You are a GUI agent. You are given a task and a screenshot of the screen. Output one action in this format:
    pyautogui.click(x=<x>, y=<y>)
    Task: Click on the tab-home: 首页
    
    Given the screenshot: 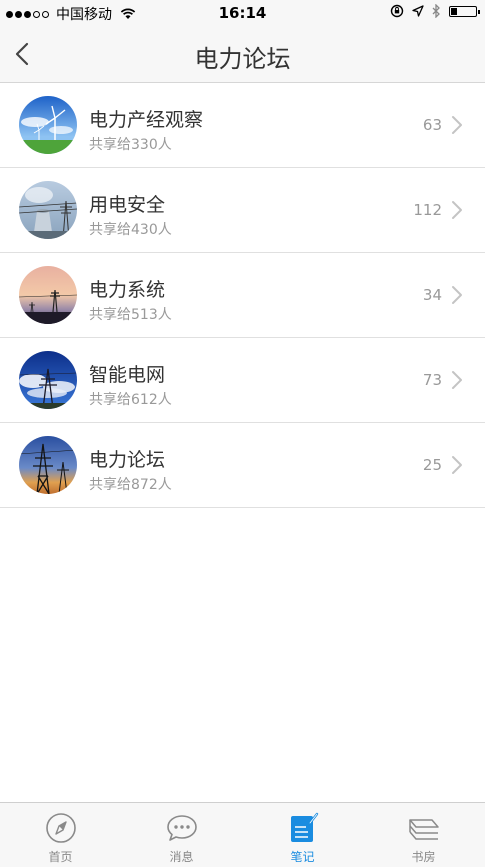 What is the action you would take?
    pyautogui.click(x=60, y=835)
    